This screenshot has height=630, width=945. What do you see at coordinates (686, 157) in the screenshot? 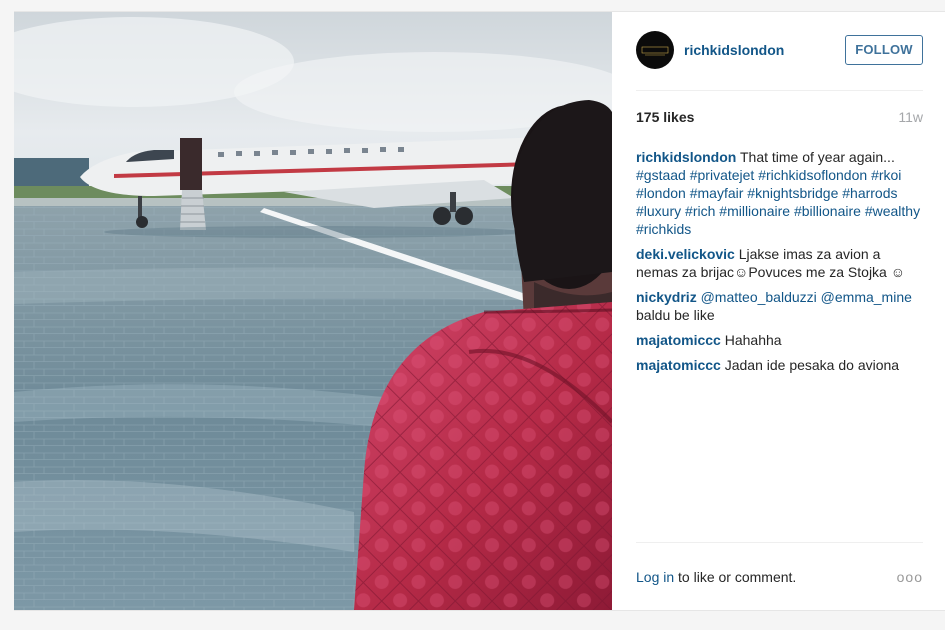
I see `caption-username: richkidslondon` at bounding box center [686, 157].